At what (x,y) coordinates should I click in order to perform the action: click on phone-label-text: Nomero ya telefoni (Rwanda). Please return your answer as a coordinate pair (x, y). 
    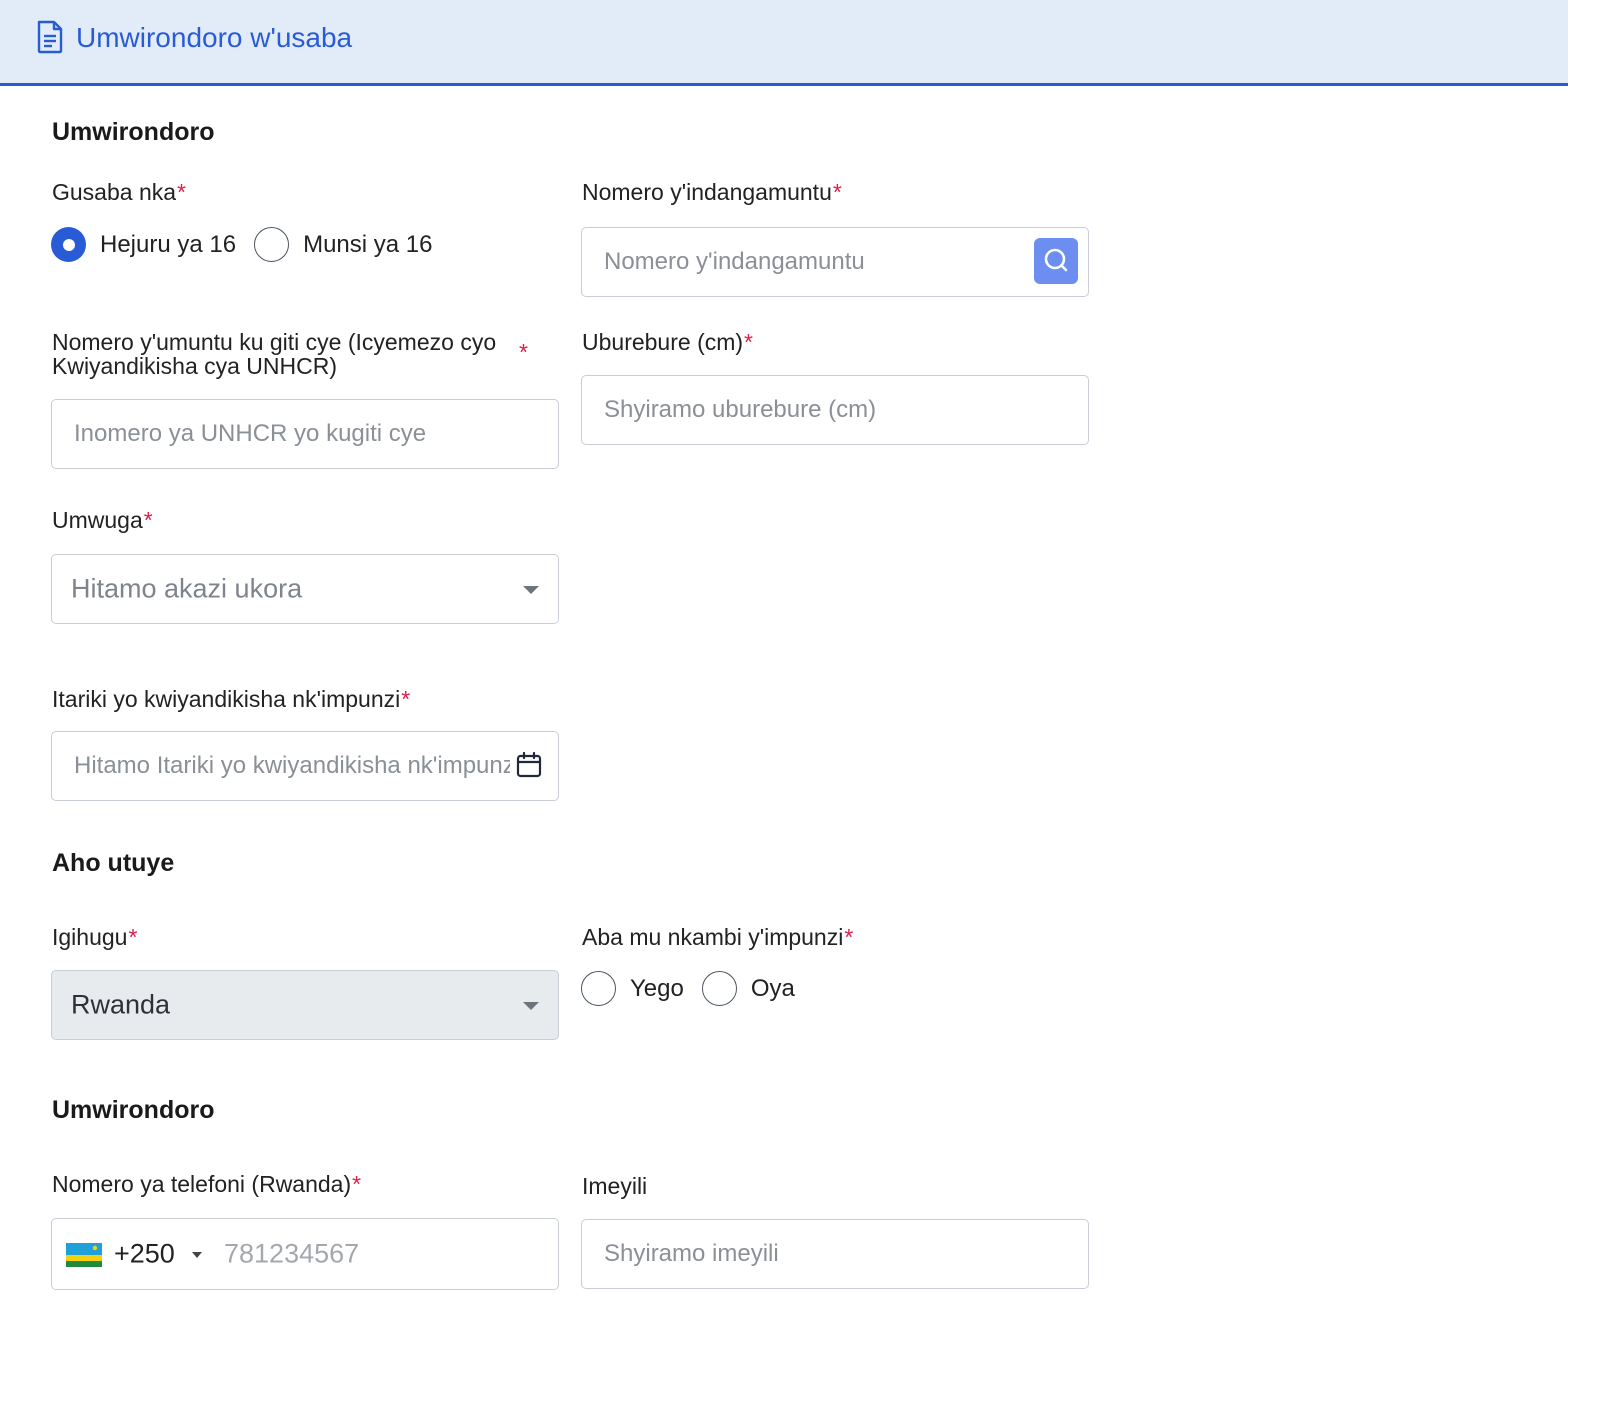
    Looking at the image, I should click on (202, 1184).